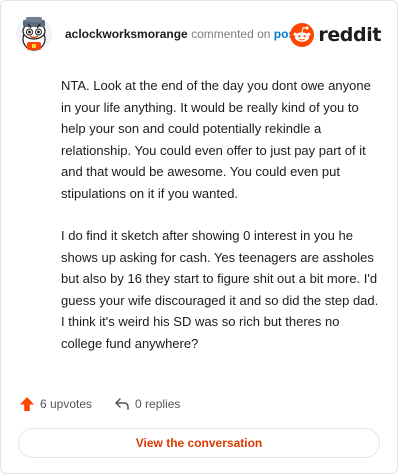  I want to click on replies-stat: 0 replies, so click(147, 404).